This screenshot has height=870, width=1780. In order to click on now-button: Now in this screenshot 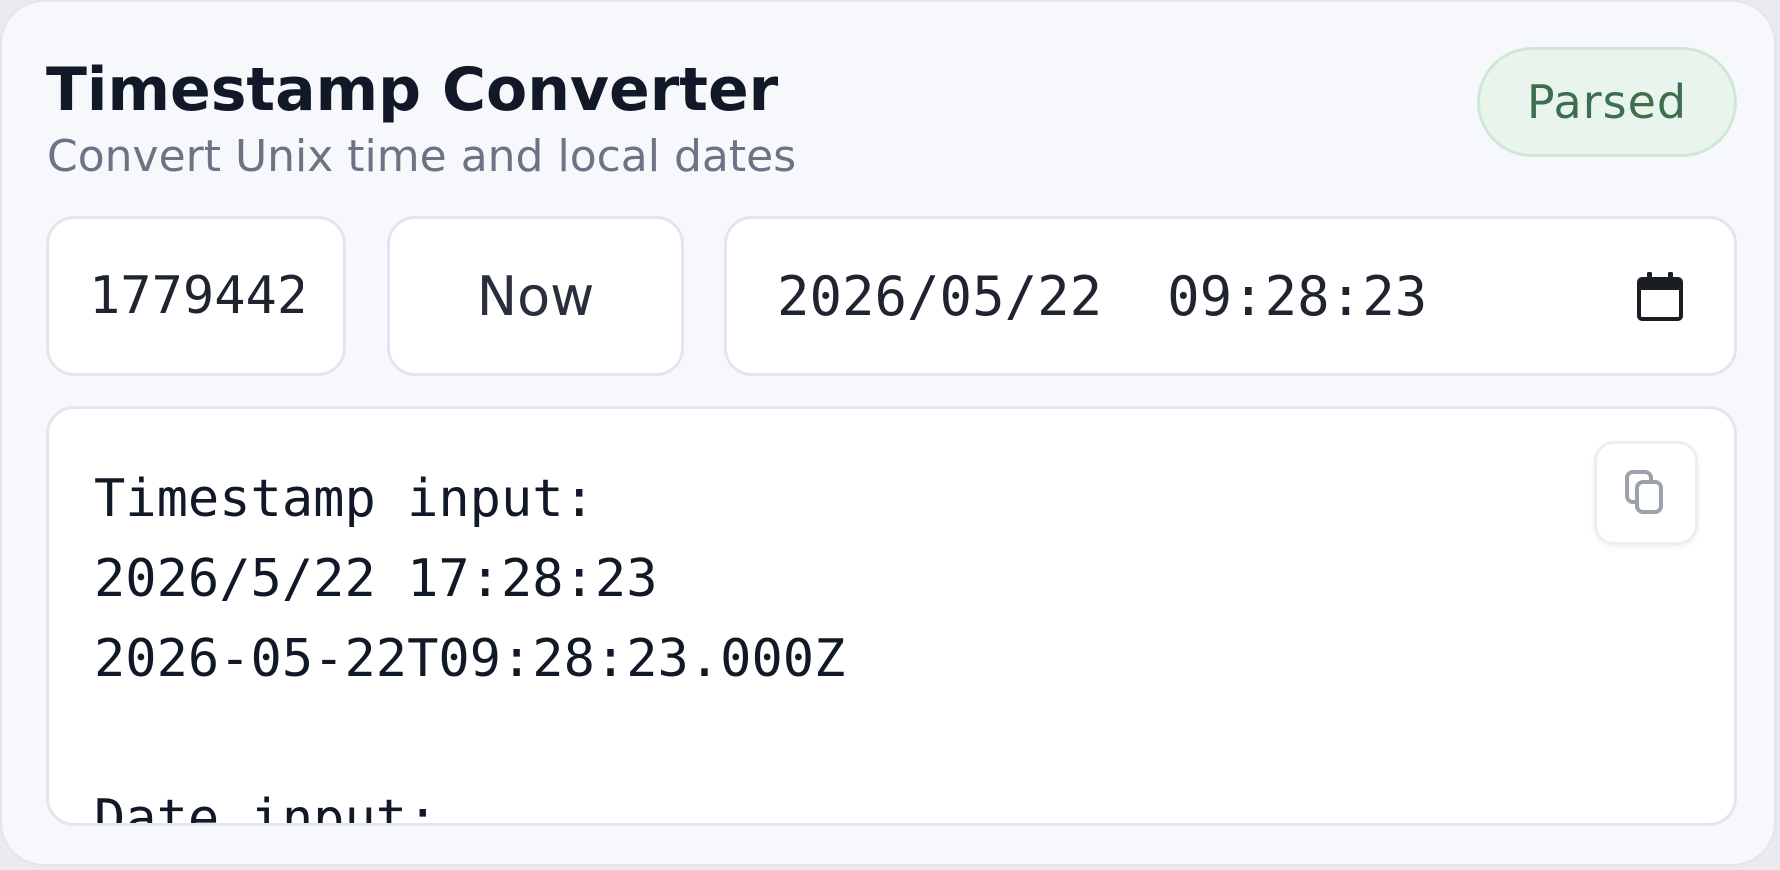, I will do `click(535, 296)`.